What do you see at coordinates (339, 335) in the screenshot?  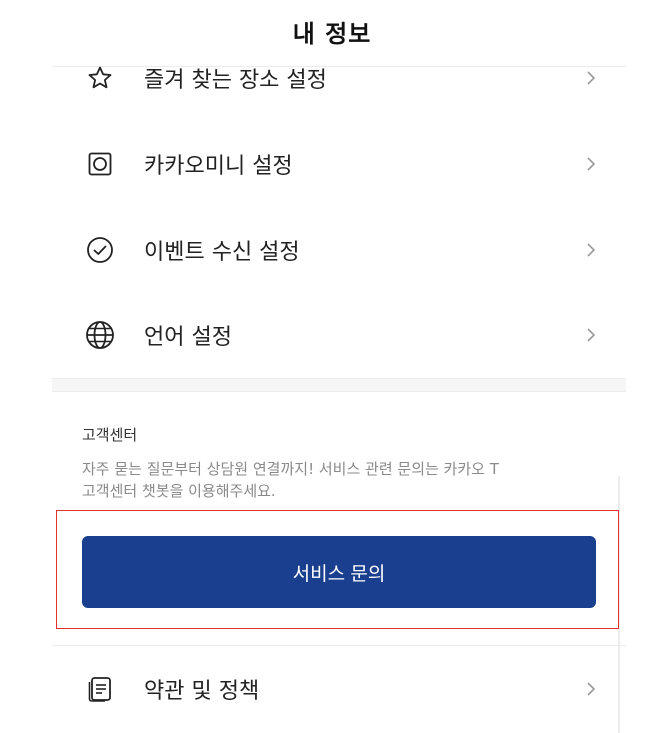 I see `menu-item-language: 언어 설정` at bounding box center [339, 335].